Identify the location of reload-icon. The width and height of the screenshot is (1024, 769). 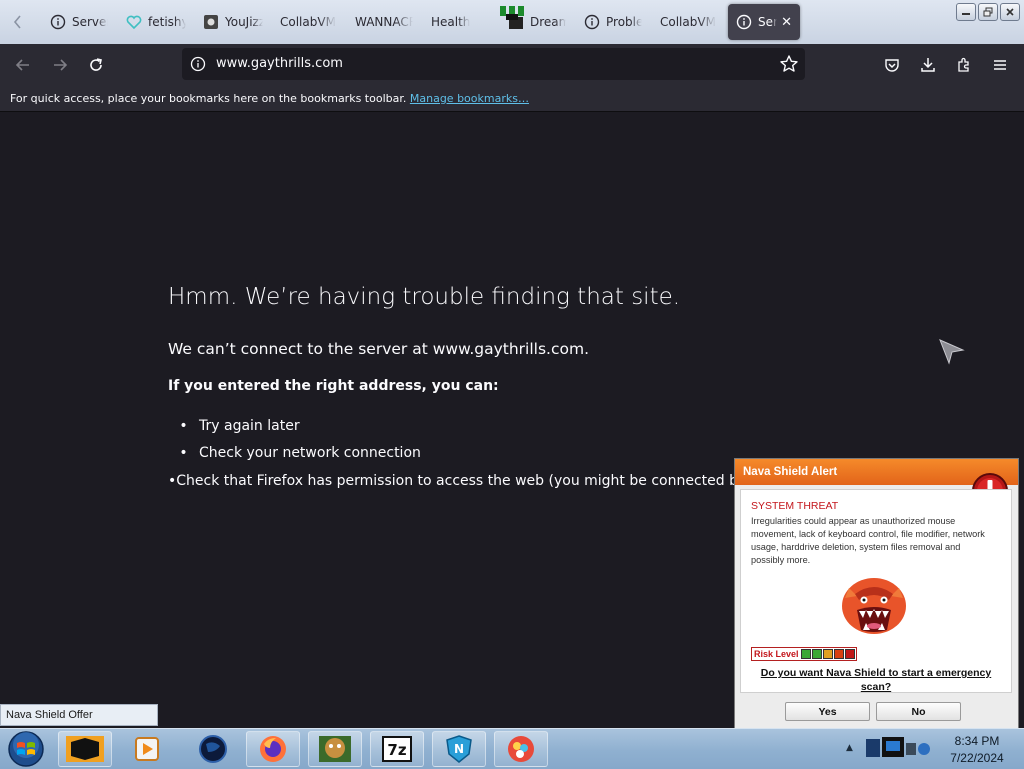
(96, 64).